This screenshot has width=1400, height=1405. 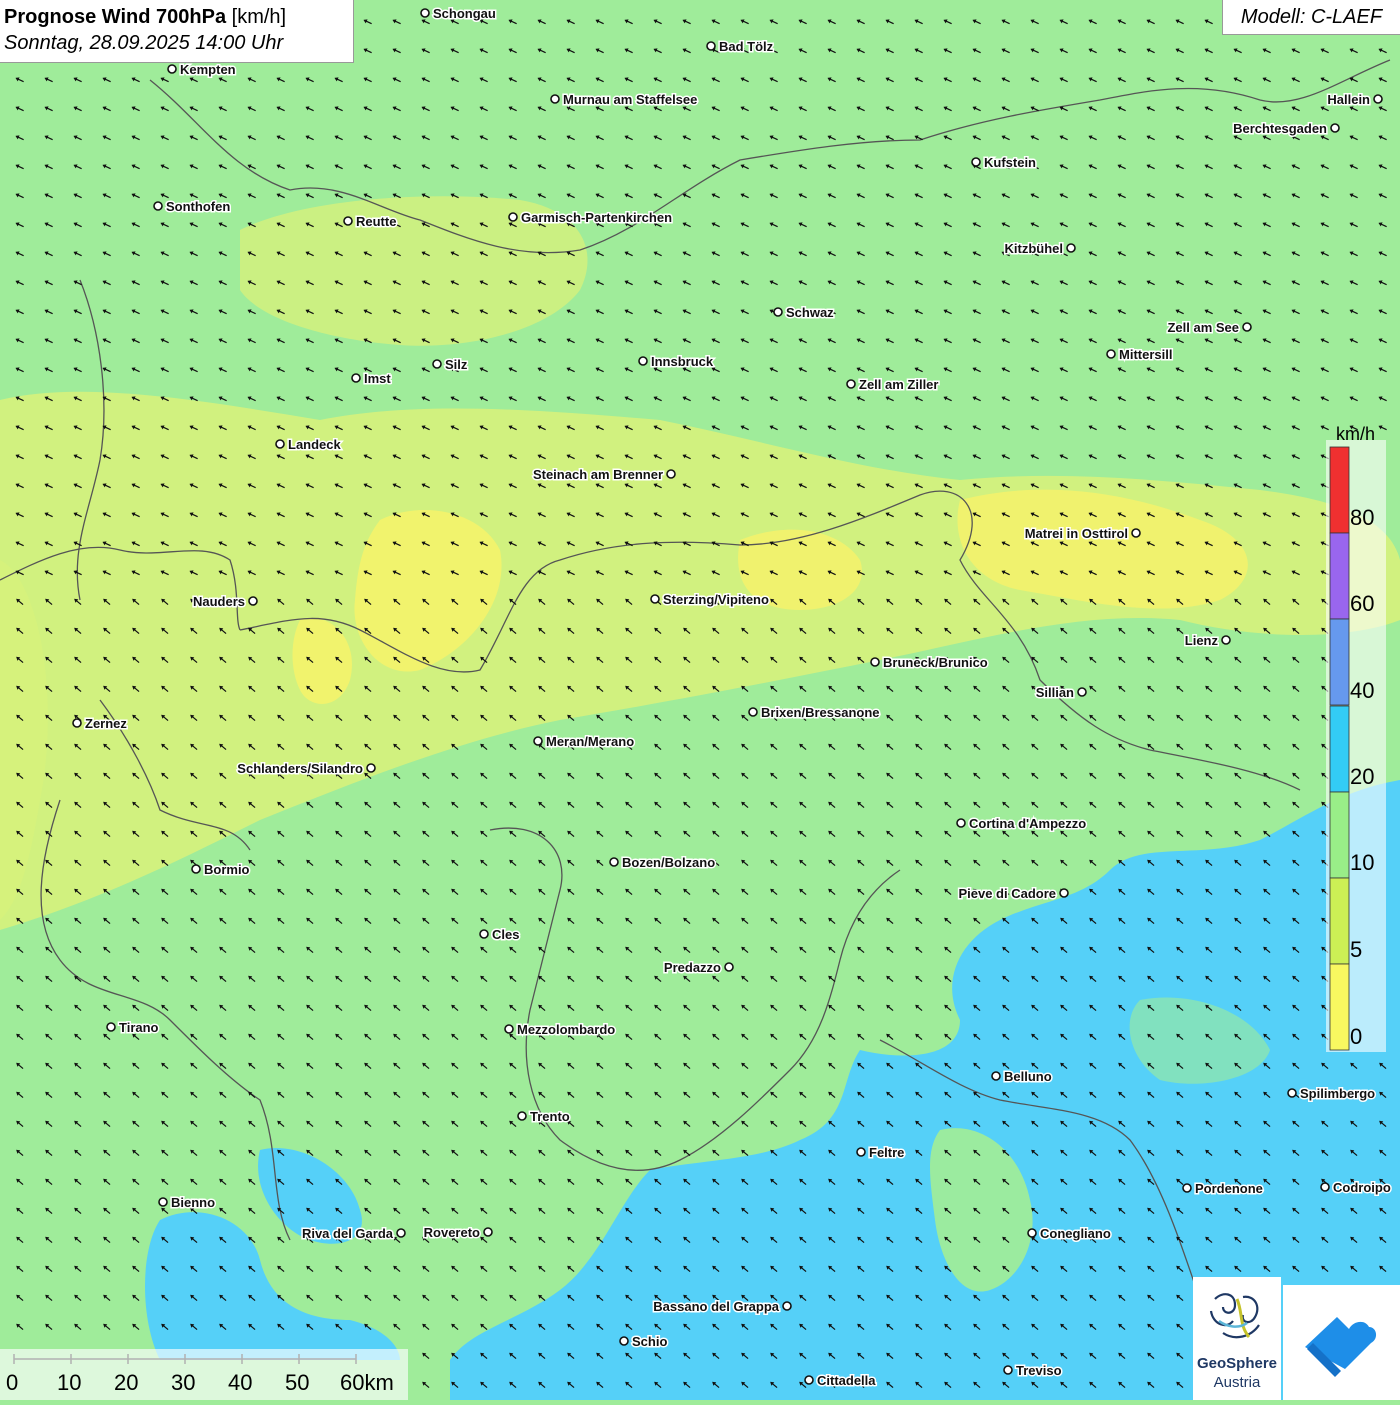 I want to click on city-marker: Bienno, so click(x=187, y=1203).